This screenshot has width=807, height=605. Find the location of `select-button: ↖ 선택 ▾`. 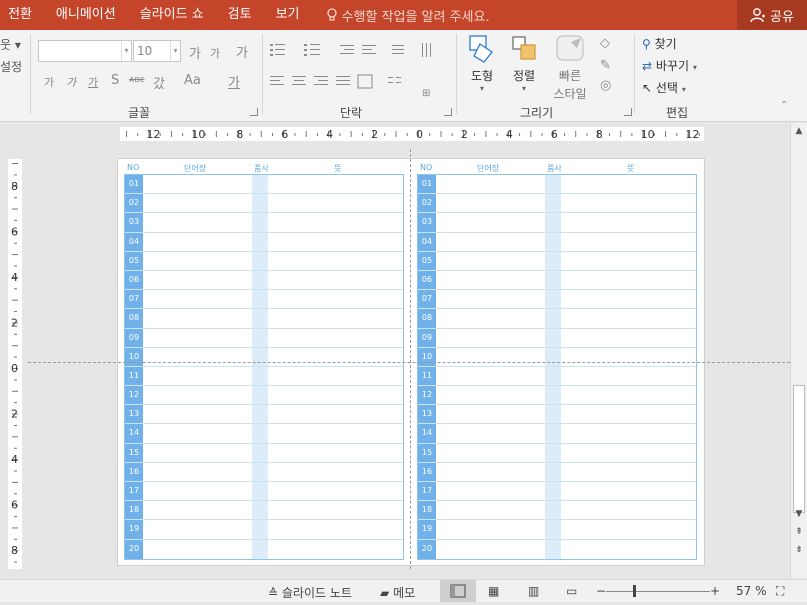

select-button: ↖ 선택 ▾ is located at coordinates (664, 87).